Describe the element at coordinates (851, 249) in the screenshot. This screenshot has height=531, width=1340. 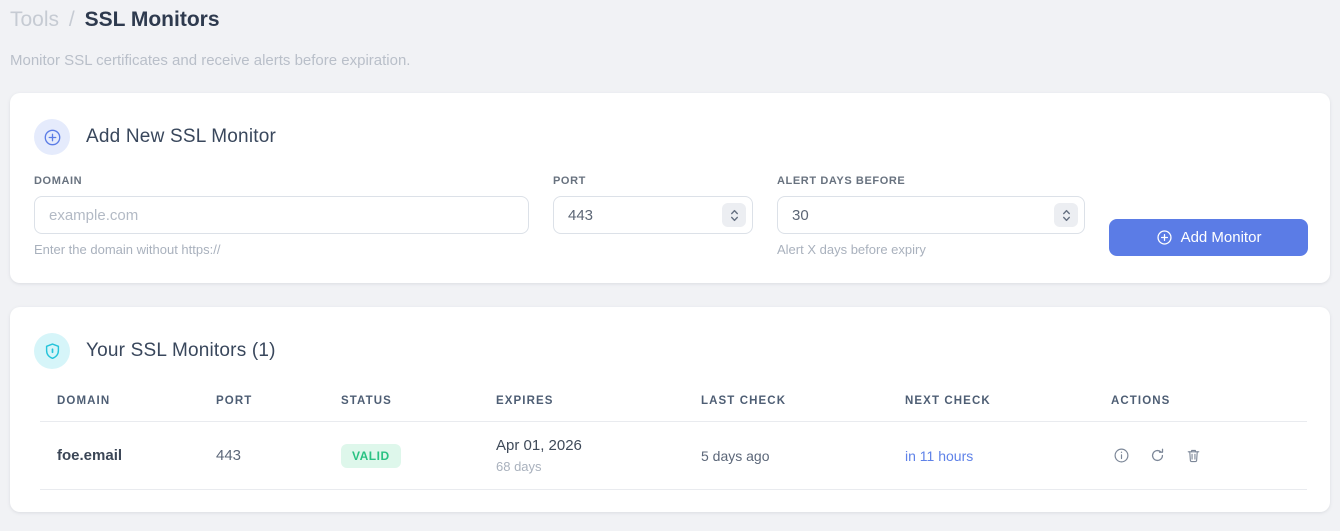
I see `alert-days-help-text: Alert X days before expiry` at that location.